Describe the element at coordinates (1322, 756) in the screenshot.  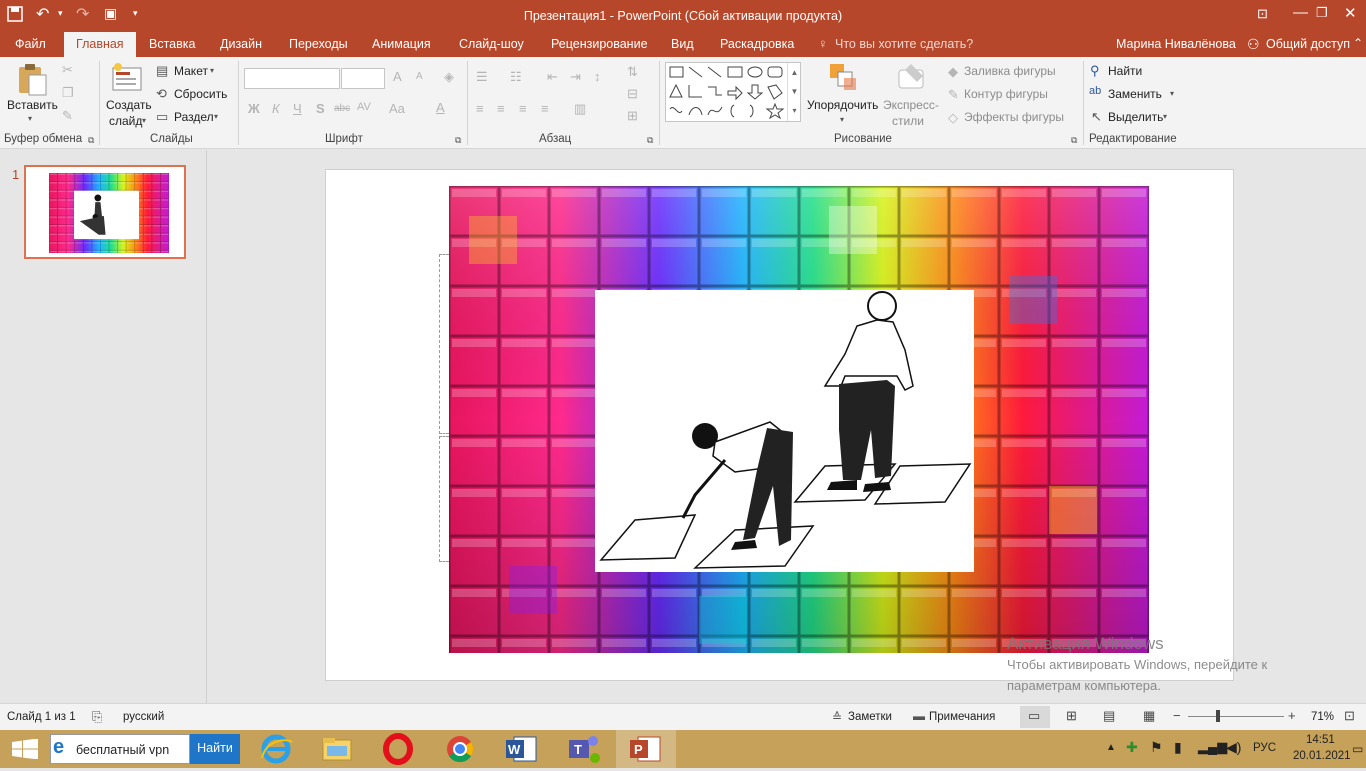
I see `clock-date: 20.01.2021` at that location.